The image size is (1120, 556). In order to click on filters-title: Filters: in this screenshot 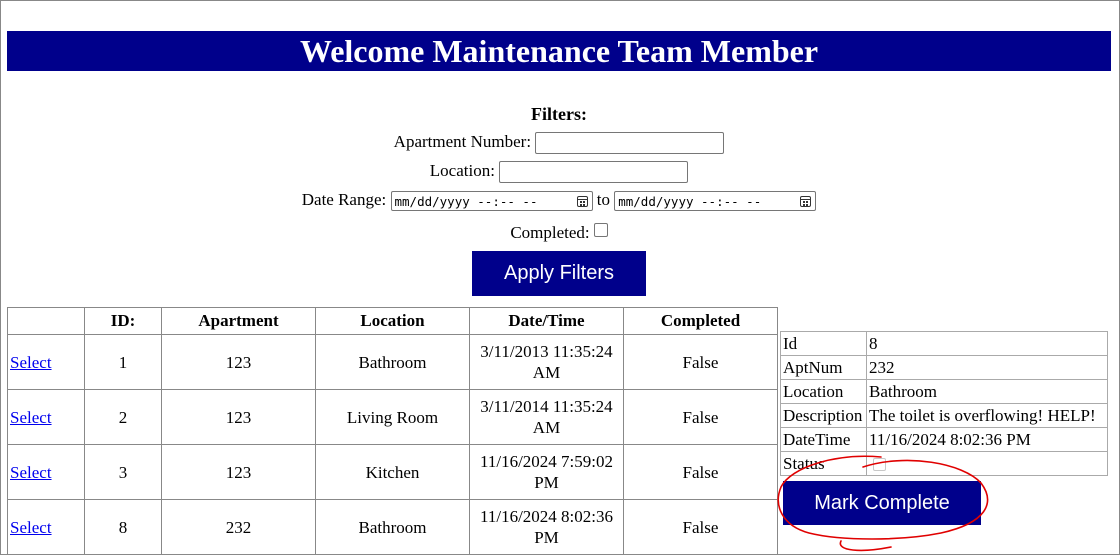, I will do `click(559, 114)`.